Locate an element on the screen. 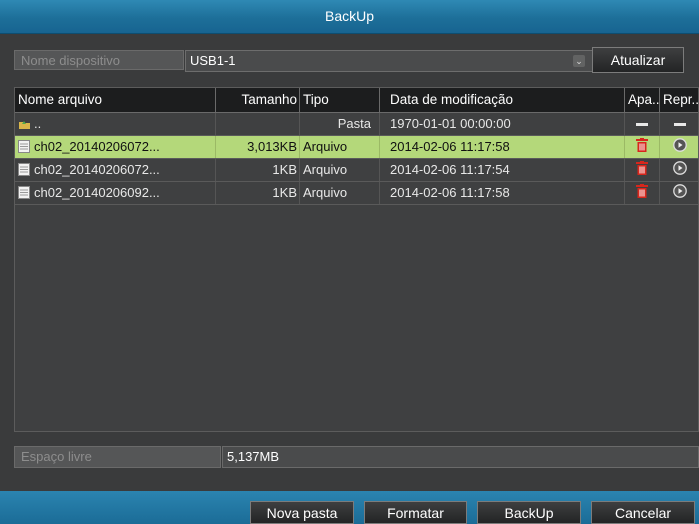 The image size is (699, 524). footer-bar: Nova pasta Formatar BackUp Cancelar is located at coordinates (349, 507).